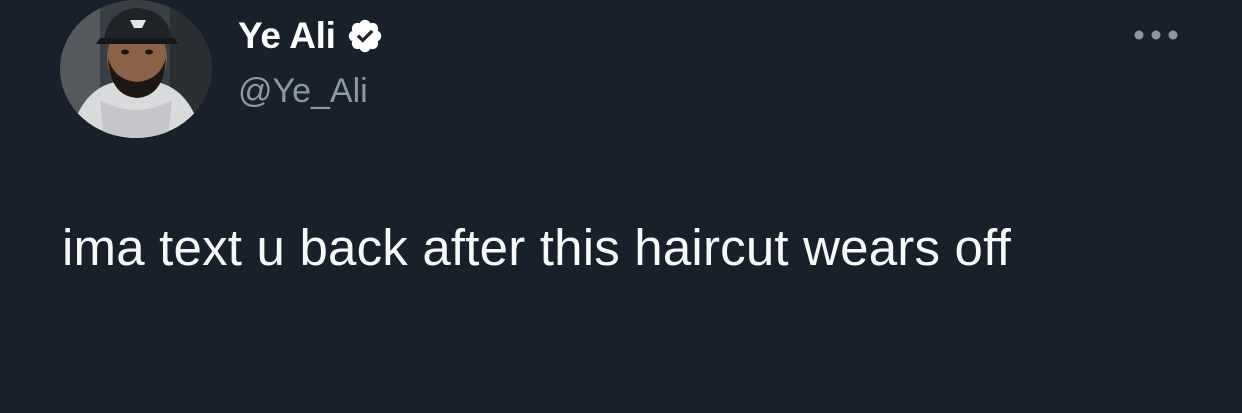 This screenshot has width=1242, height=413. I want to click on more-options-icon, so click(1156, 35).